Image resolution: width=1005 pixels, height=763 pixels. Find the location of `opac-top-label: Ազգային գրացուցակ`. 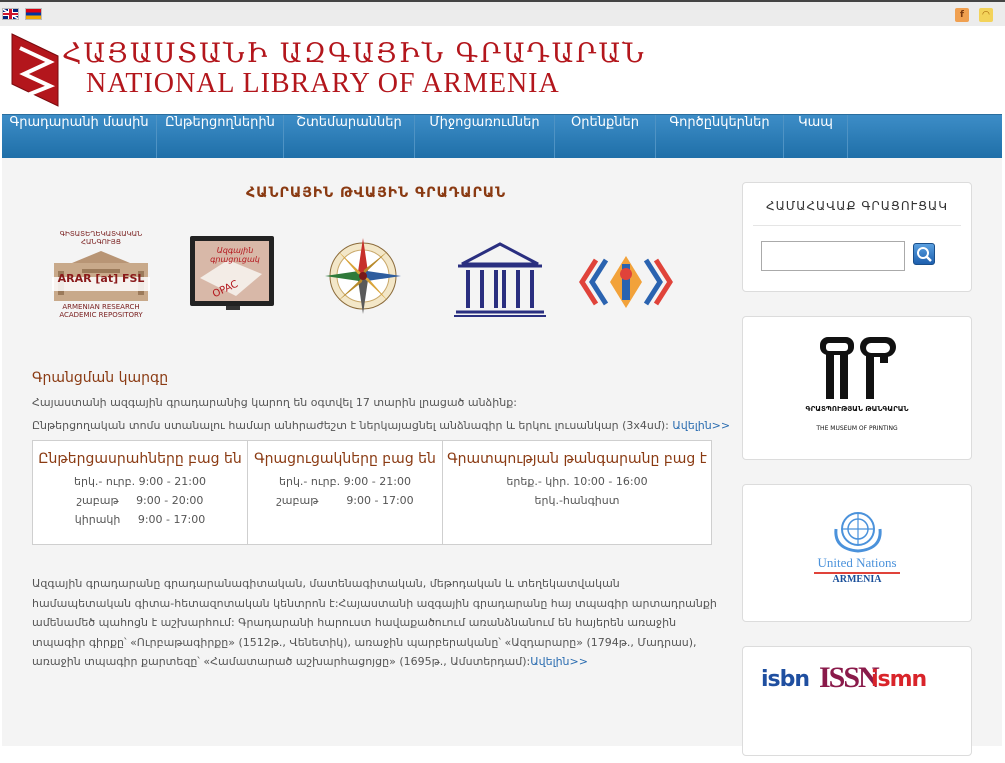

opac-top-label: Ազգային գրացուցակ is located at coordinates (235, 255).